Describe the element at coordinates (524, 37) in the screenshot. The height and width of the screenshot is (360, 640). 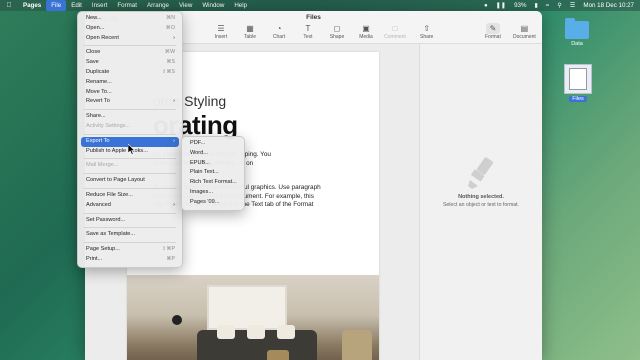
I see `toolbar-label: Document` at that location.